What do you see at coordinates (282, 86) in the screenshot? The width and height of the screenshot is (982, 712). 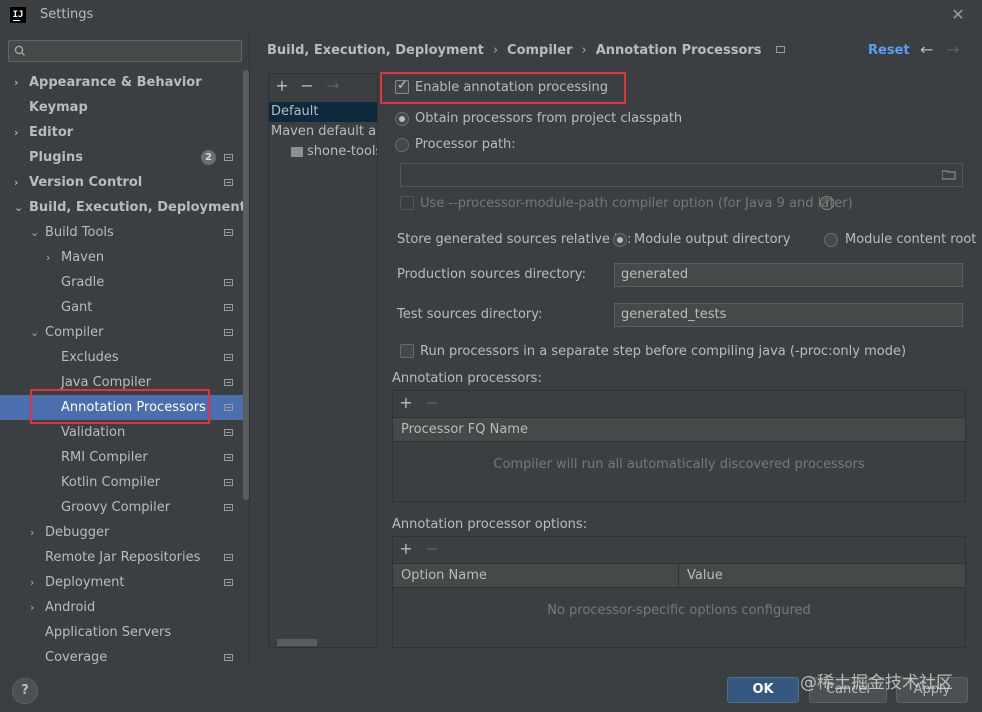 I see `add-profile-button: +` at bounding box center [282, 86].